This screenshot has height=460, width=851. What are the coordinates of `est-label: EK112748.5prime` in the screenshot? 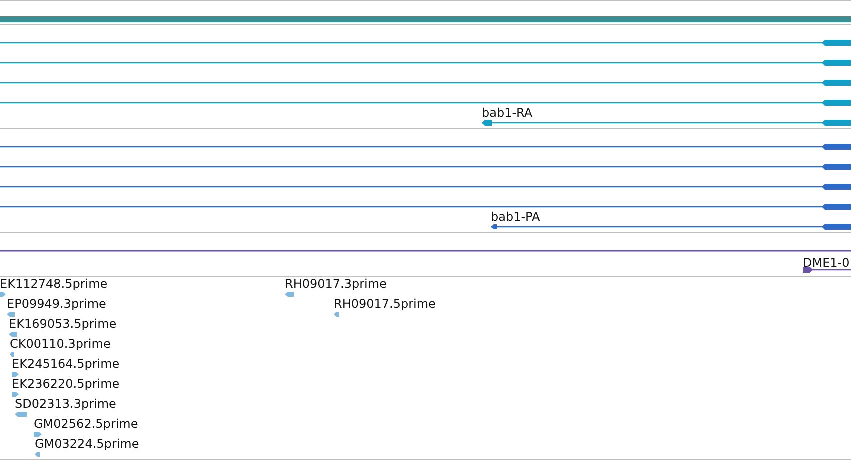 It's located at (54, 284).